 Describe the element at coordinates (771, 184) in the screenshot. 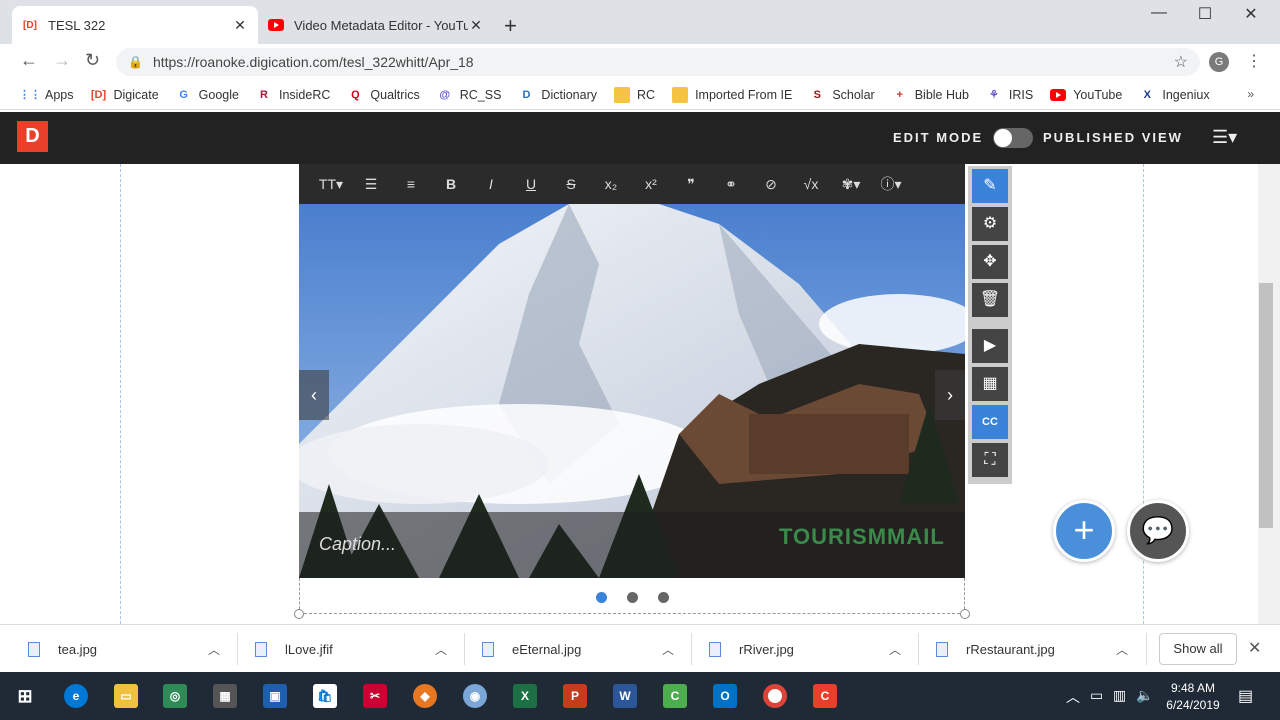

I see `attachment-icon: ⊘` at that location.